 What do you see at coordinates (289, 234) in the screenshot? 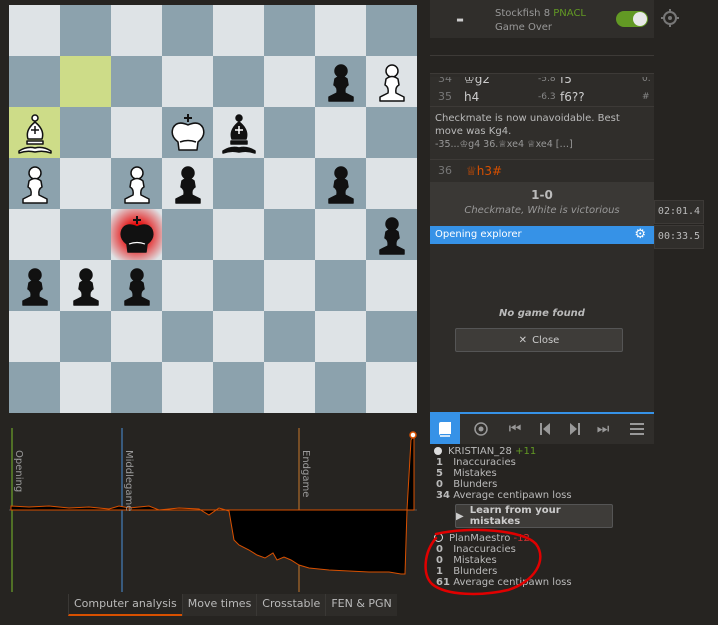
I see `square-f4` at bounding box center [289, 234].